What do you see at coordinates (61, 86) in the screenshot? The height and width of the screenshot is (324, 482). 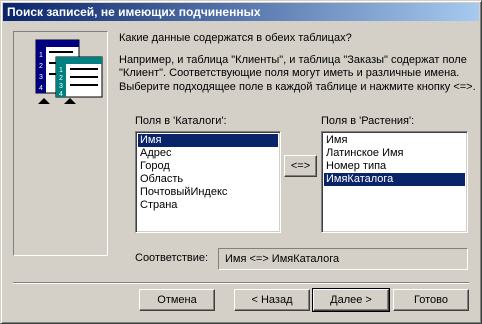 I see `front-num-3: 3` at bounding box center [61, 86].